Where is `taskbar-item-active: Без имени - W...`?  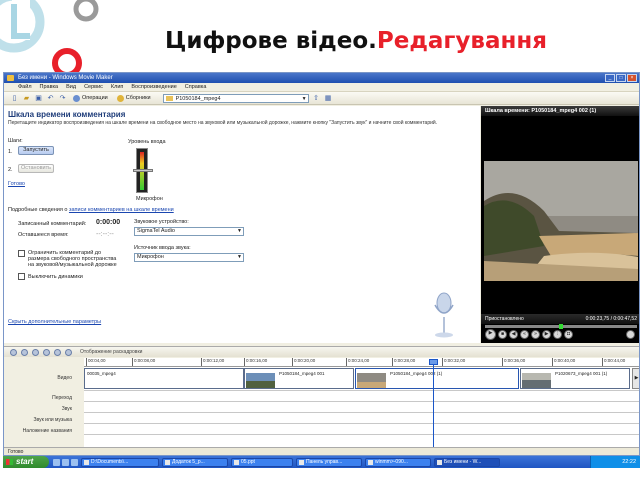
taskbar-item-active: Без имени - W... is located at coordinates (467, 462).